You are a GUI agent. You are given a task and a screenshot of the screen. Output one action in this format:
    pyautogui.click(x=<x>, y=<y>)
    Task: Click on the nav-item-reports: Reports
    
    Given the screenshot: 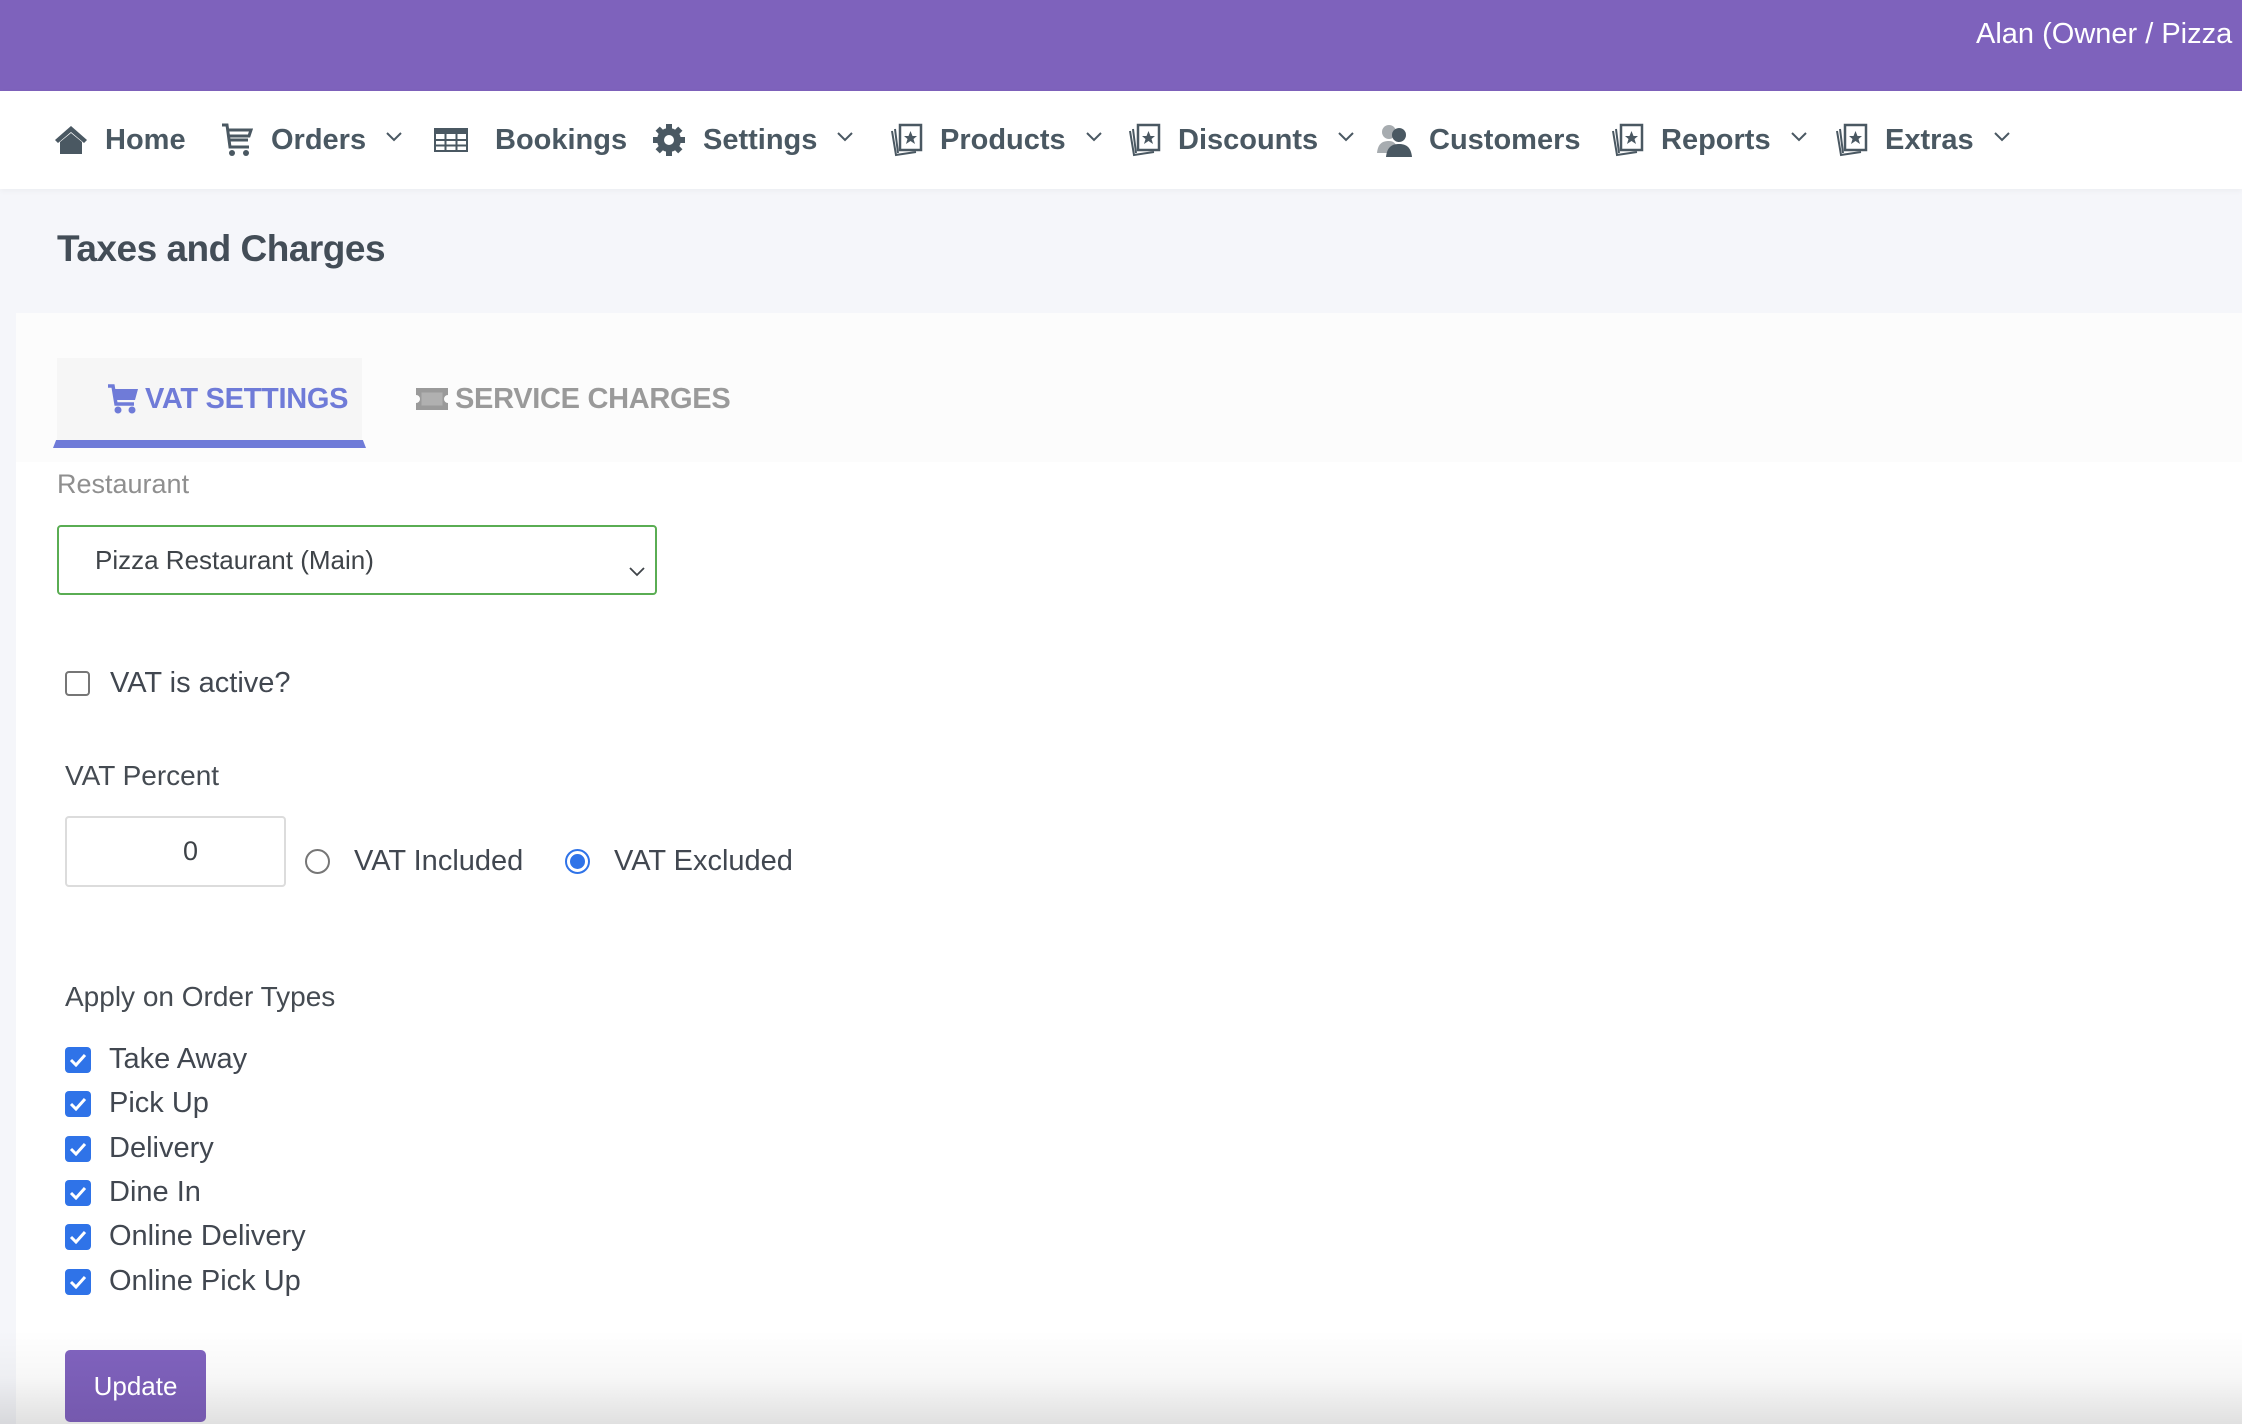 What is the action you would take?
    pyautogui.click(x=1708, y=140)
    